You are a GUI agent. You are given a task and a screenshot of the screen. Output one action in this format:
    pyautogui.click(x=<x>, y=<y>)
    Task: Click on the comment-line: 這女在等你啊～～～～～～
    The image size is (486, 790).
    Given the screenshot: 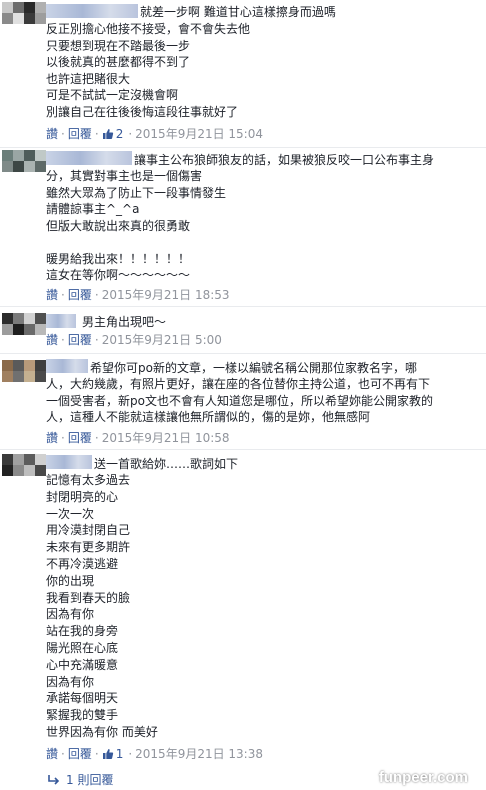 What is the action you would take?
    pyautogui.click(x=118, y=275)
    